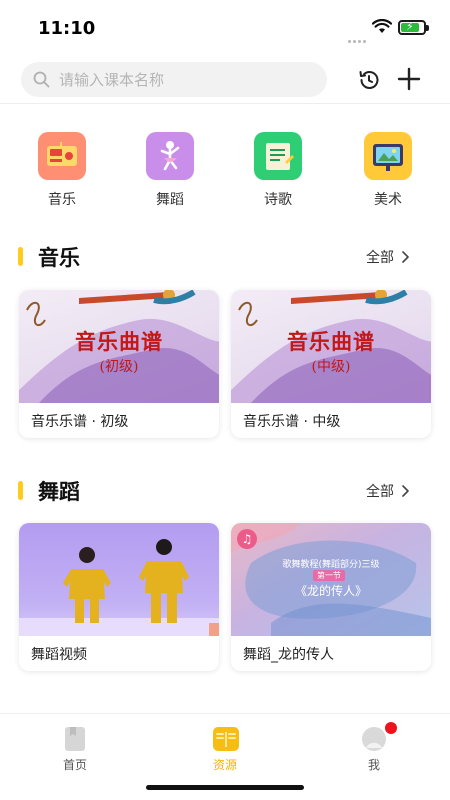 The width and height of the screenshot is (450, 800). I want to click on poem-icon, so click(278, 156).